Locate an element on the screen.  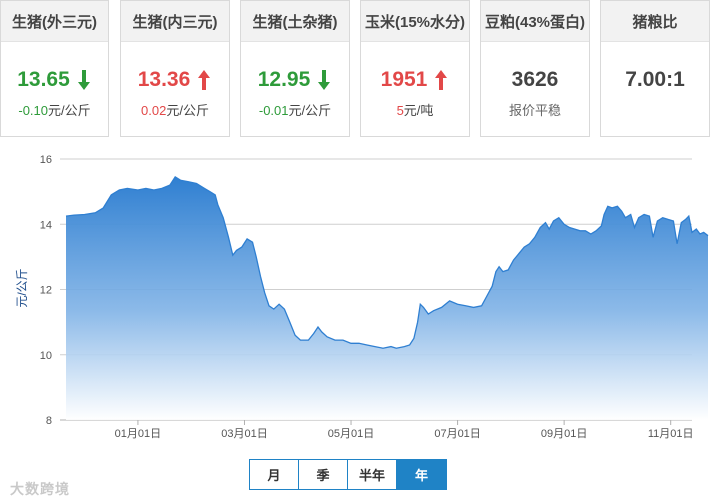
y-tick-label: 10 is located at coordinates (46, 356).